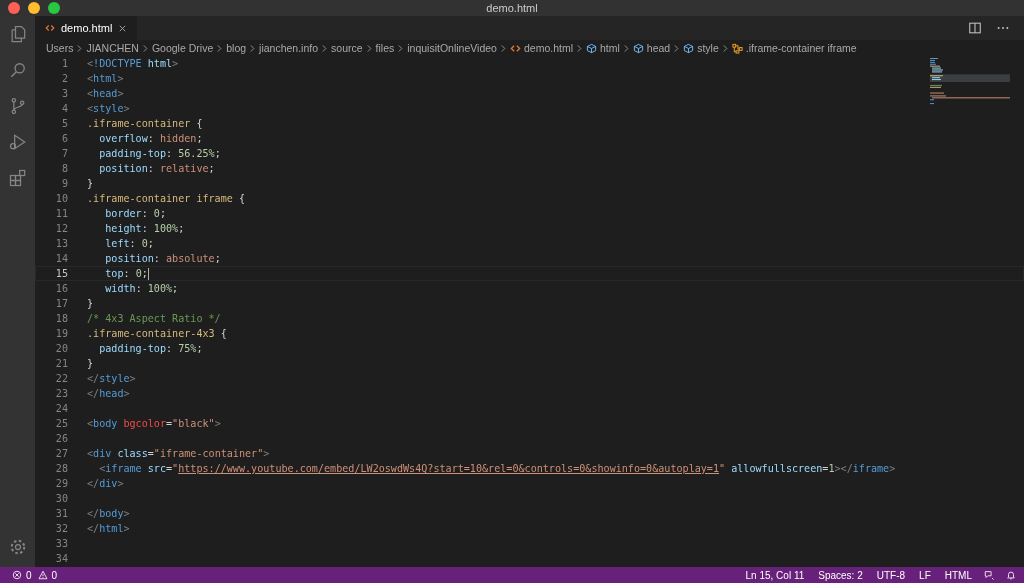 The width and height of the screenshot is (1024, 583). I want to click on line-number: 18, so click(61, 318).